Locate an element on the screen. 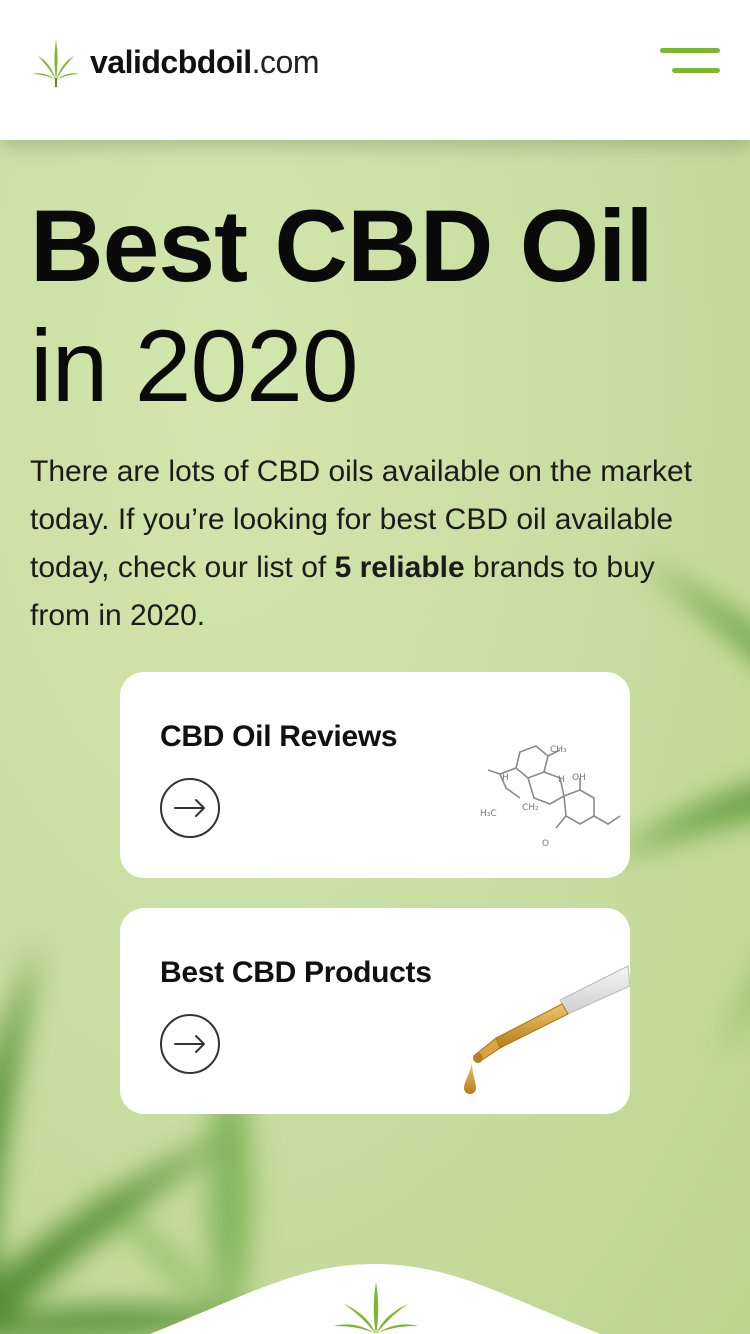  hamburger-menu-icon is located at coordinates (690, 62).